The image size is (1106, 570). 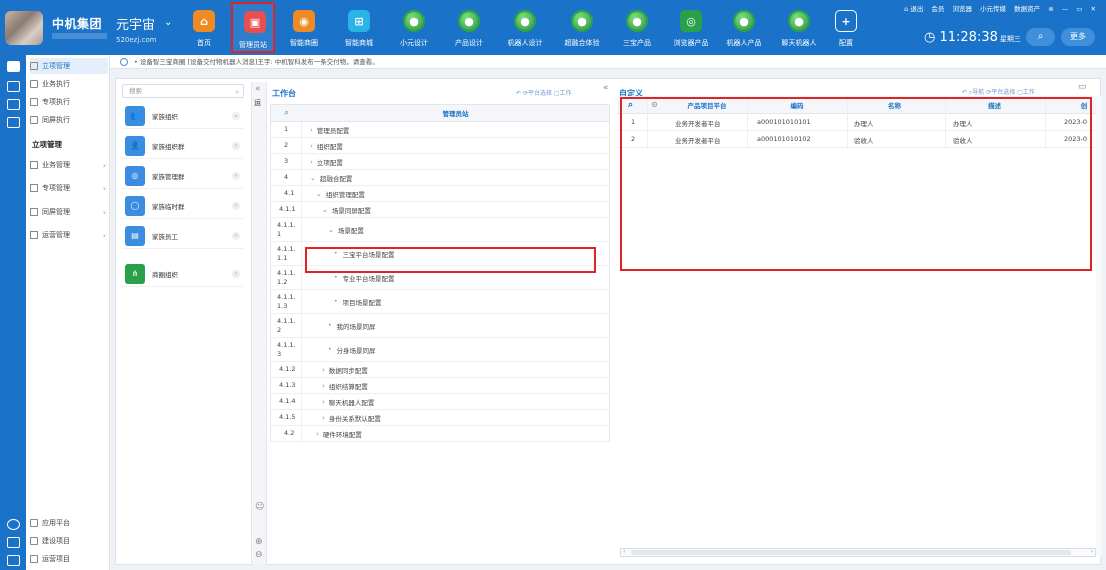 I want to click on org-item: ▤ 家族员工 ›, so click(x=183, y=236).